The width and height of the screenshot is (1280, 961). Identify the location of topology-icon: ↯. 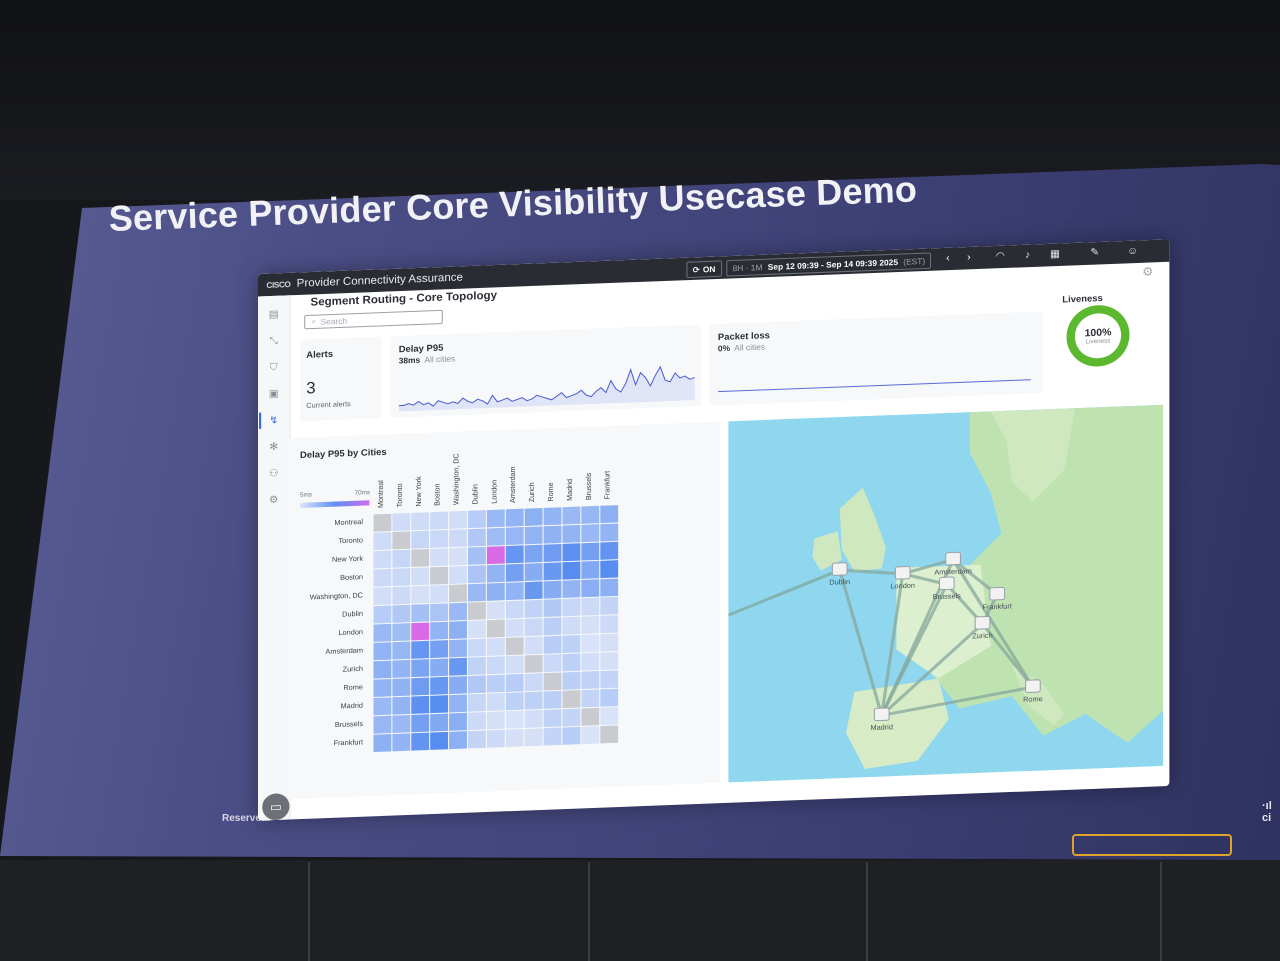
(273, 421).